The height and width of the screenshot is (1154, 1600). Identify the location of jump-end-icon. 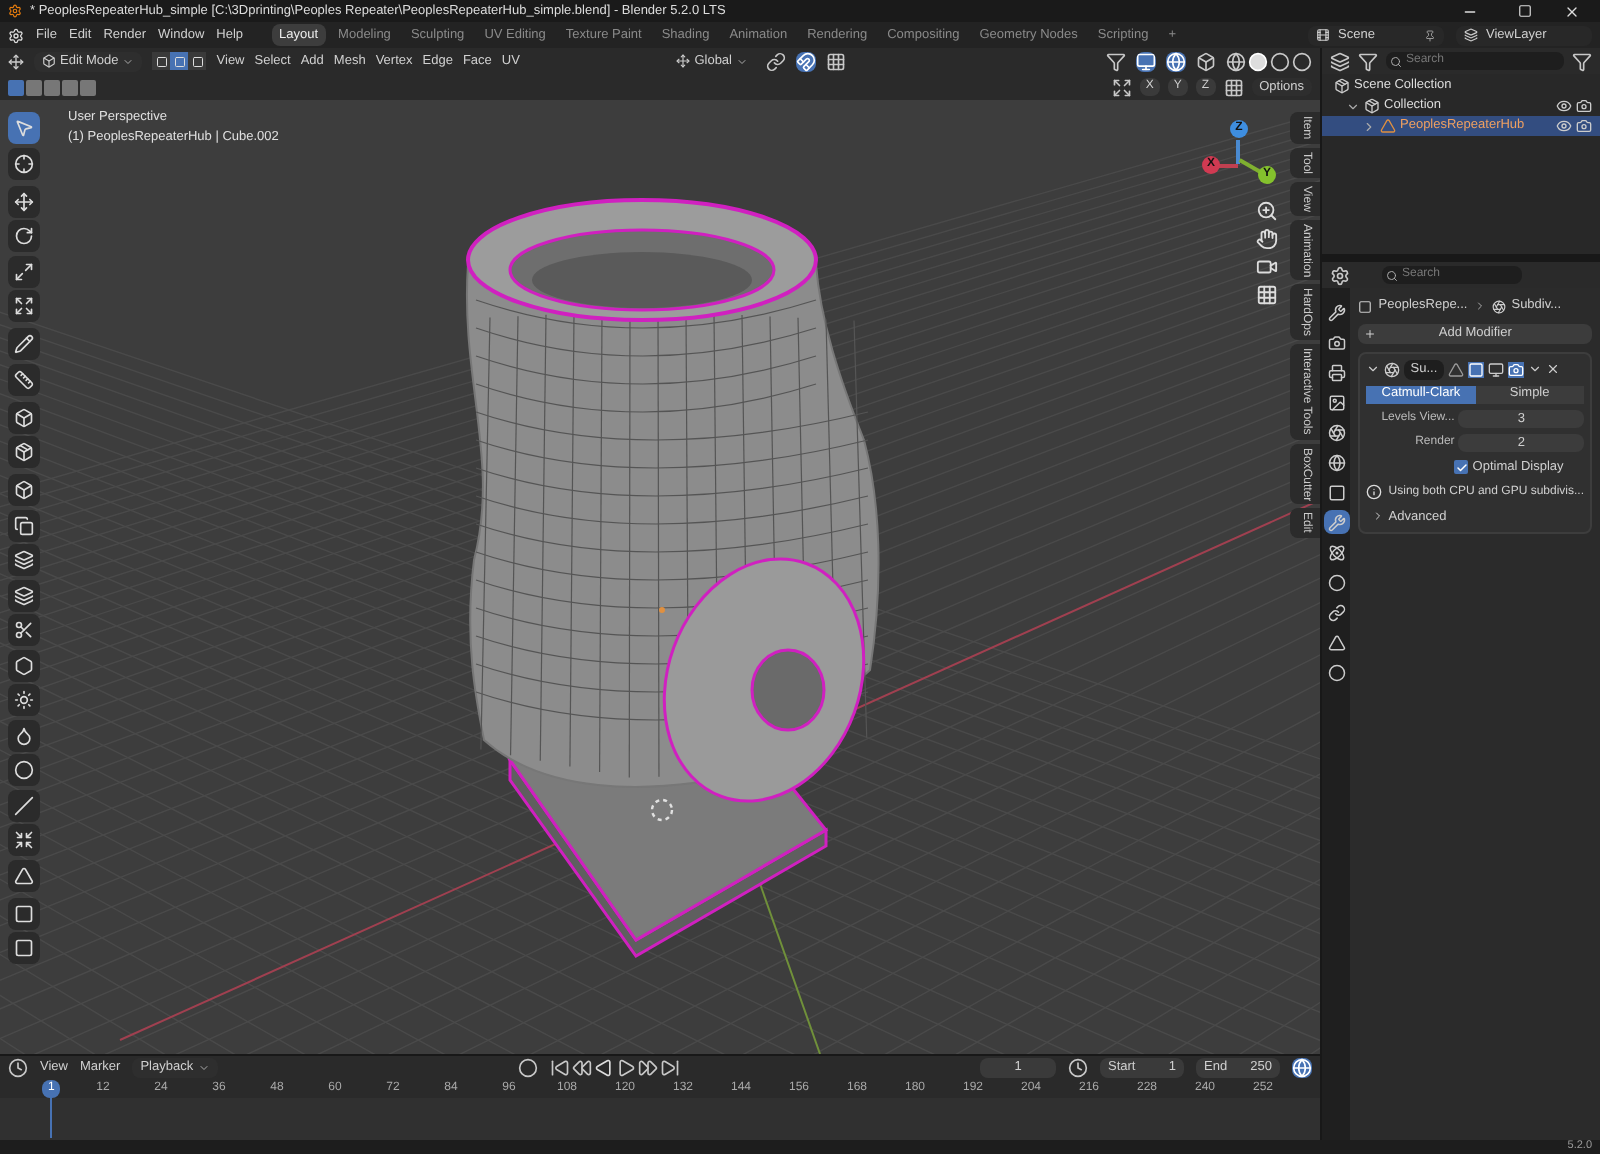
(669, 1068).